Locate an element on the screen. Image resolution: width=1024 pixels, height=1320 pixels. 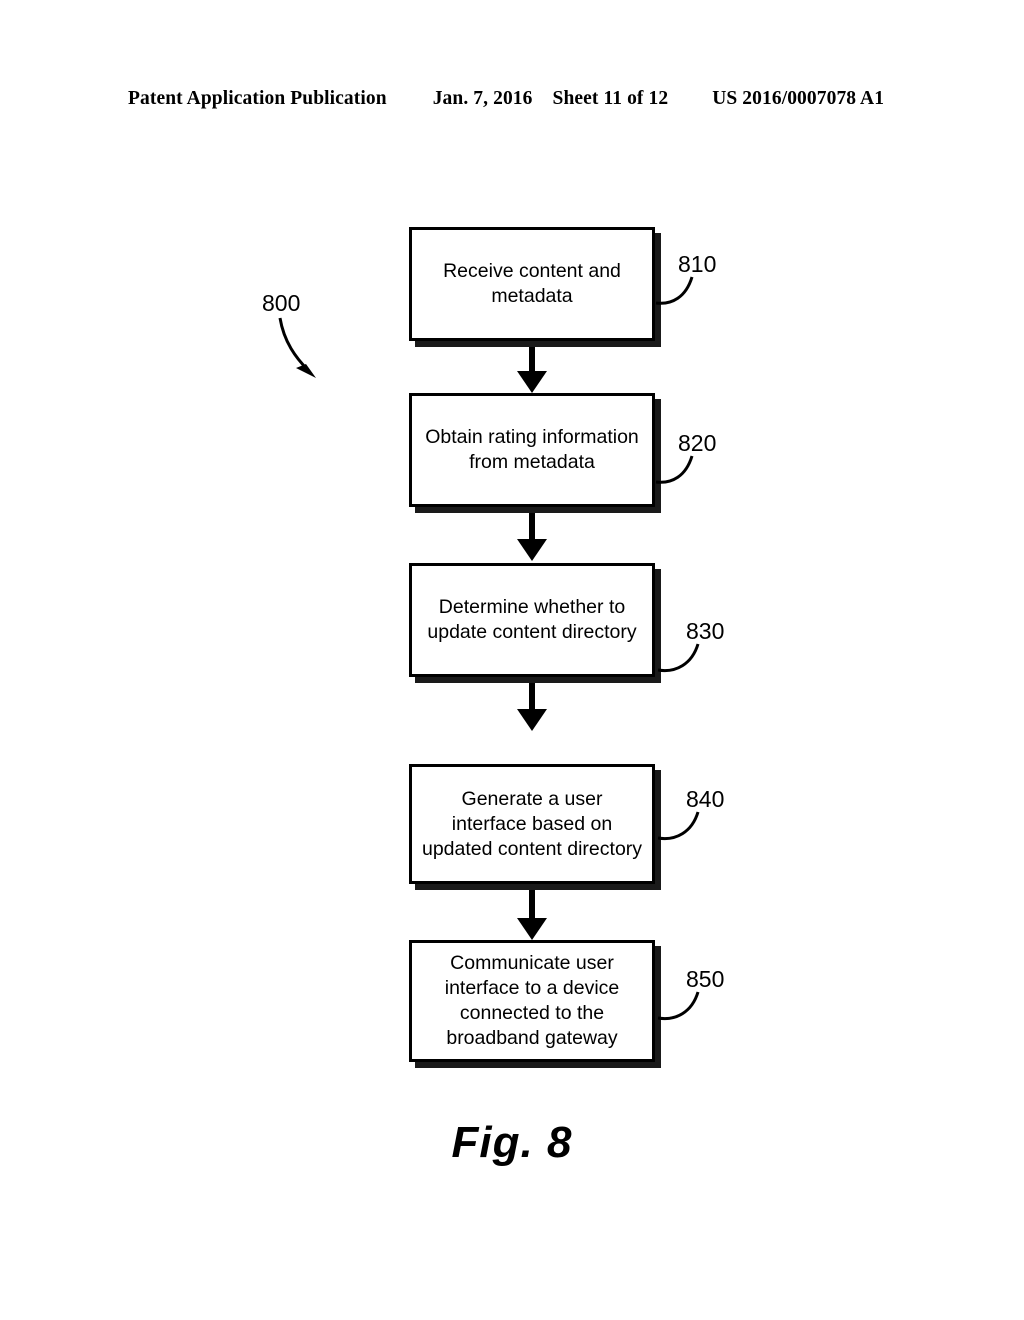
ref-num-830: 830 is located at coordinates (705, 631).